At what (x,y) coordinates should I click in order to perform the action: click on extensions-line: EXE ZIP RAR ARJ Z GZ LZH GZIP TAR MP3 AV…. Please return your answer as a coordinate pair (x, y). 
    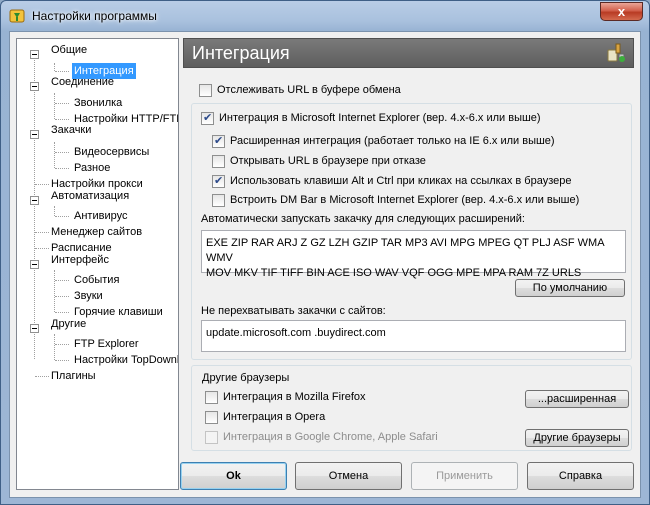
    Looking at the image, I should click on (405, 250).